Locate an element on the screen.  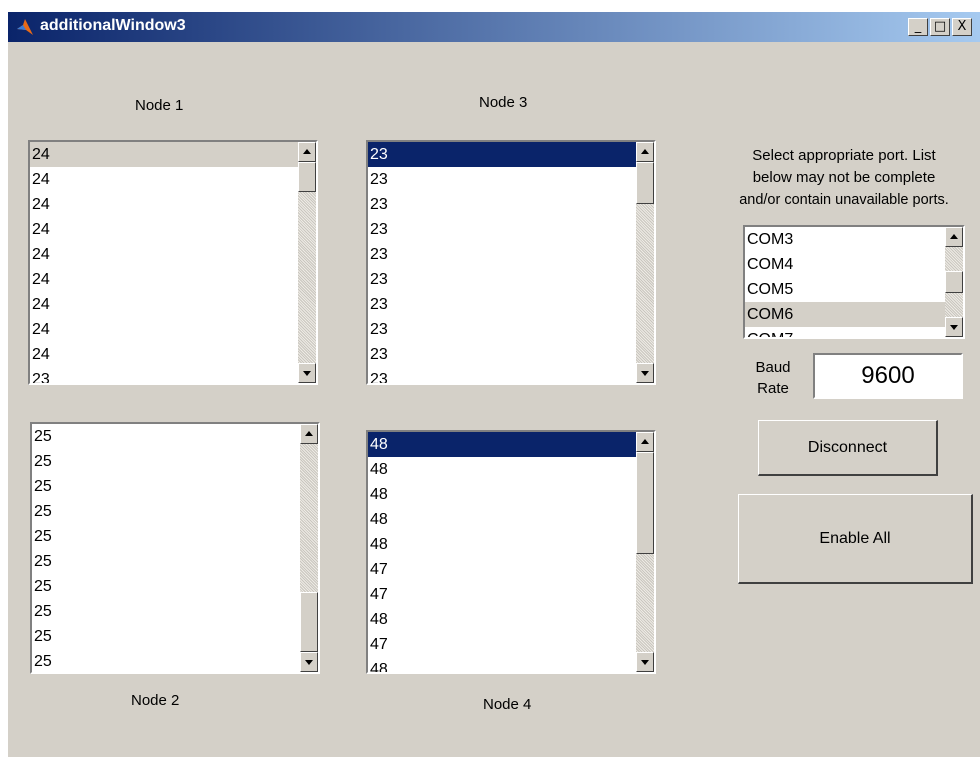
node4-scroll-thumb is located at coordinates (645, 503).